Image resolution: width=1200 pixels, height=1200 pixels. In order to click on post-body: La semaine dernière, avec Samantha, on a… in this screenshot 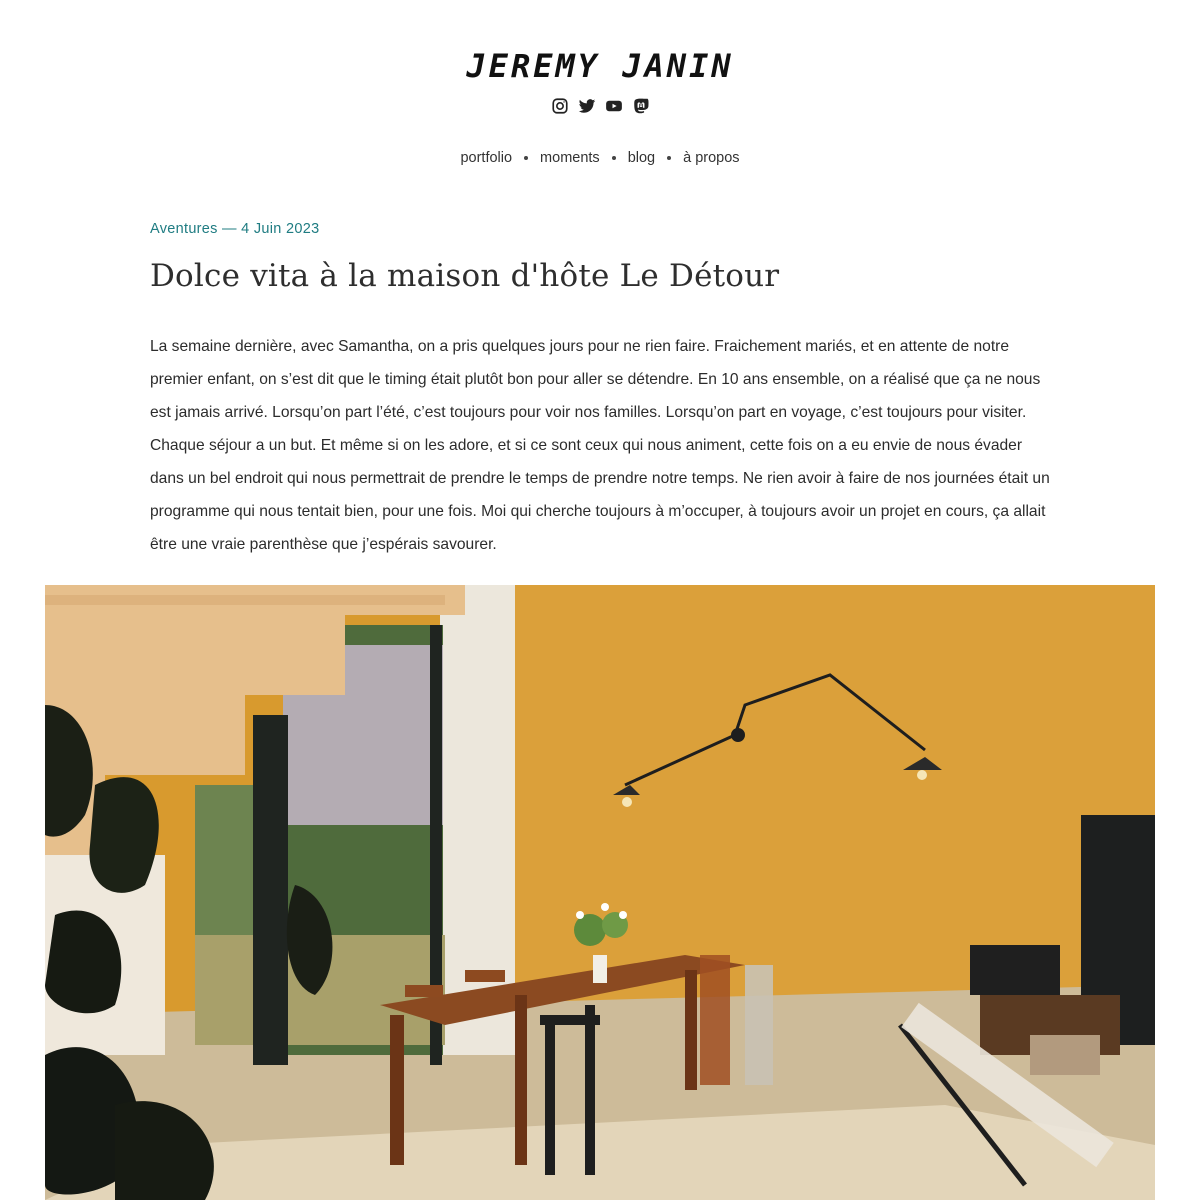, I will do `click(600, 445)`.